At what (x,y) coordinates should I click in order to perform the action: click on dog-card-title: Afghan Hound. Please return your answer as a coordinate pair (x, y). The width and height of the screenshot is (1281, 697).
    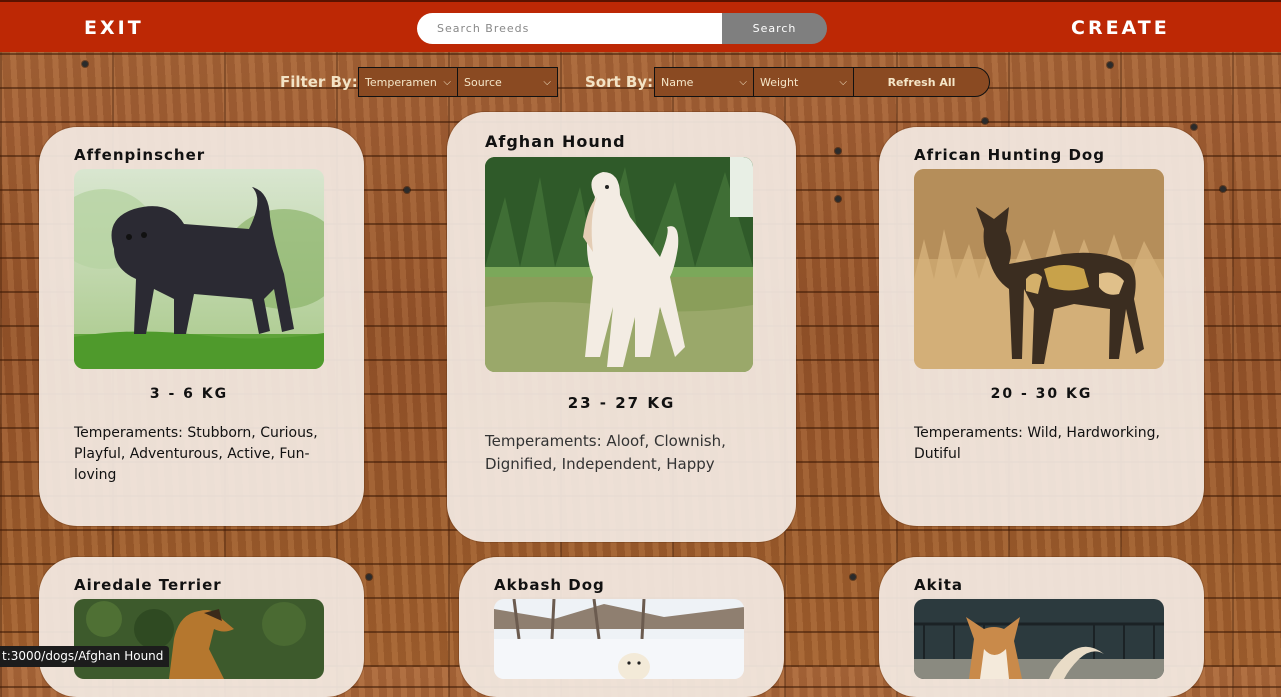
    Looking at the image, I should click on (555, 141).